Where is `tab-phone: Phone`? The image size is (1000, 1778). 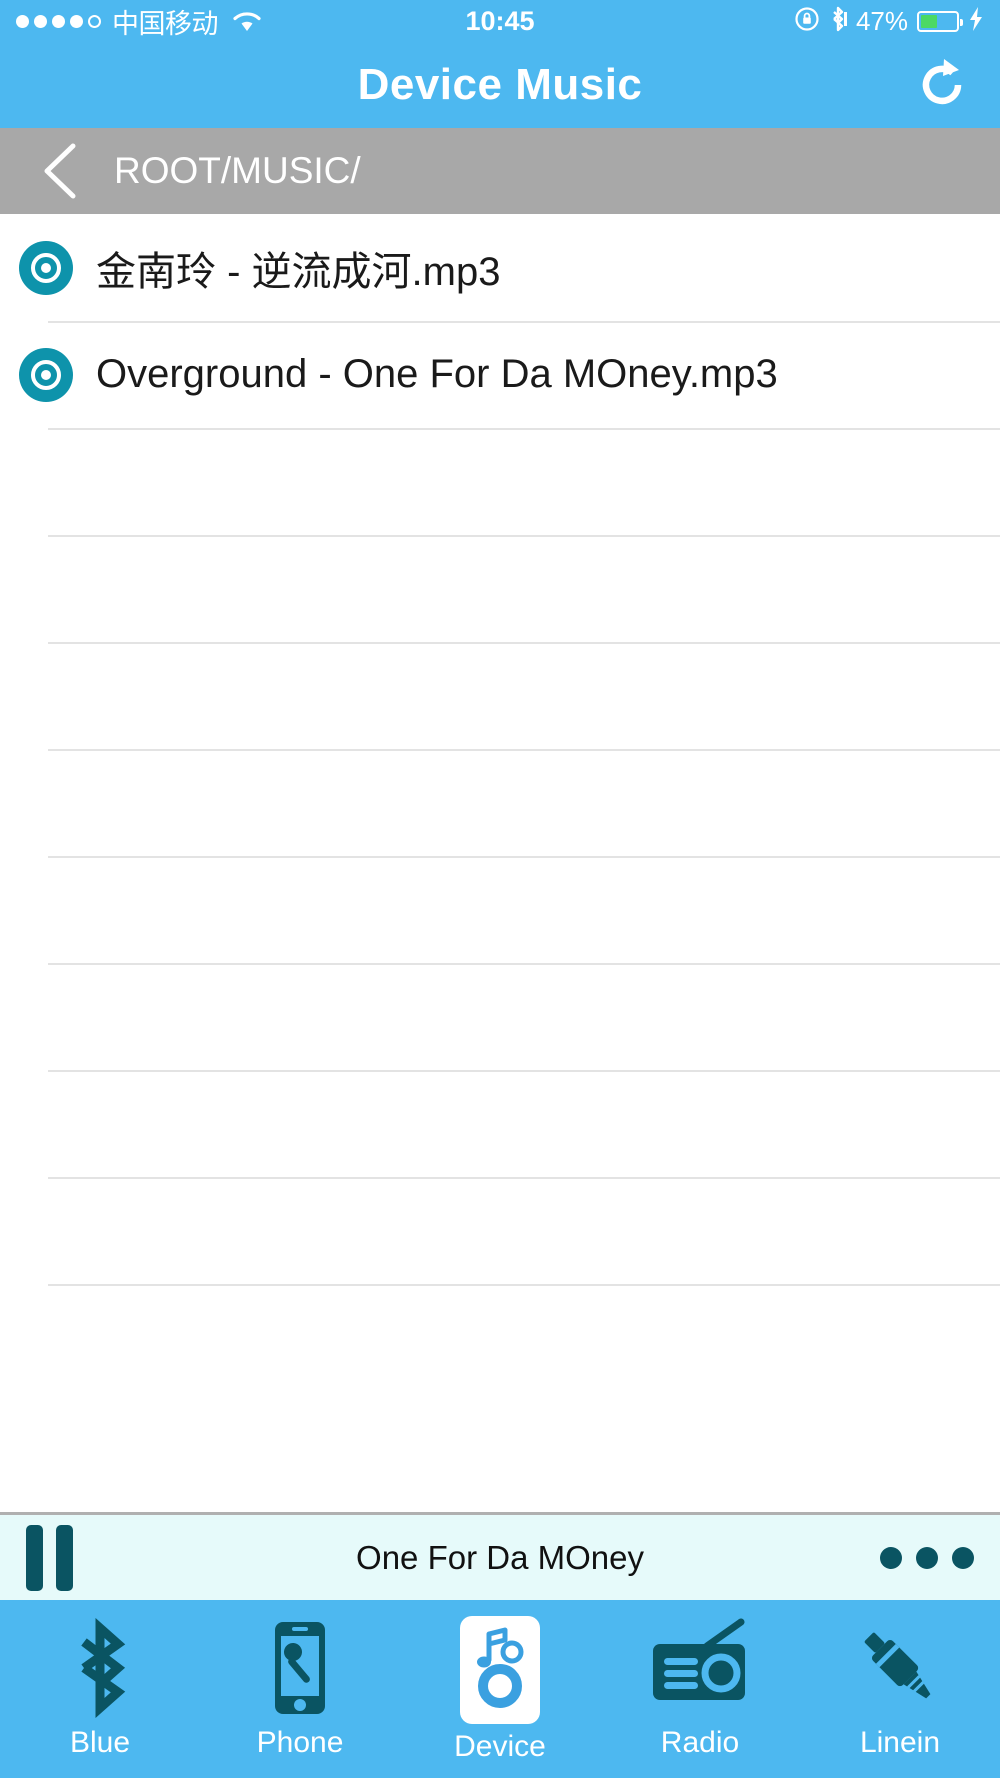 tab-phone: Phone is located at coordinates (300, 1689).